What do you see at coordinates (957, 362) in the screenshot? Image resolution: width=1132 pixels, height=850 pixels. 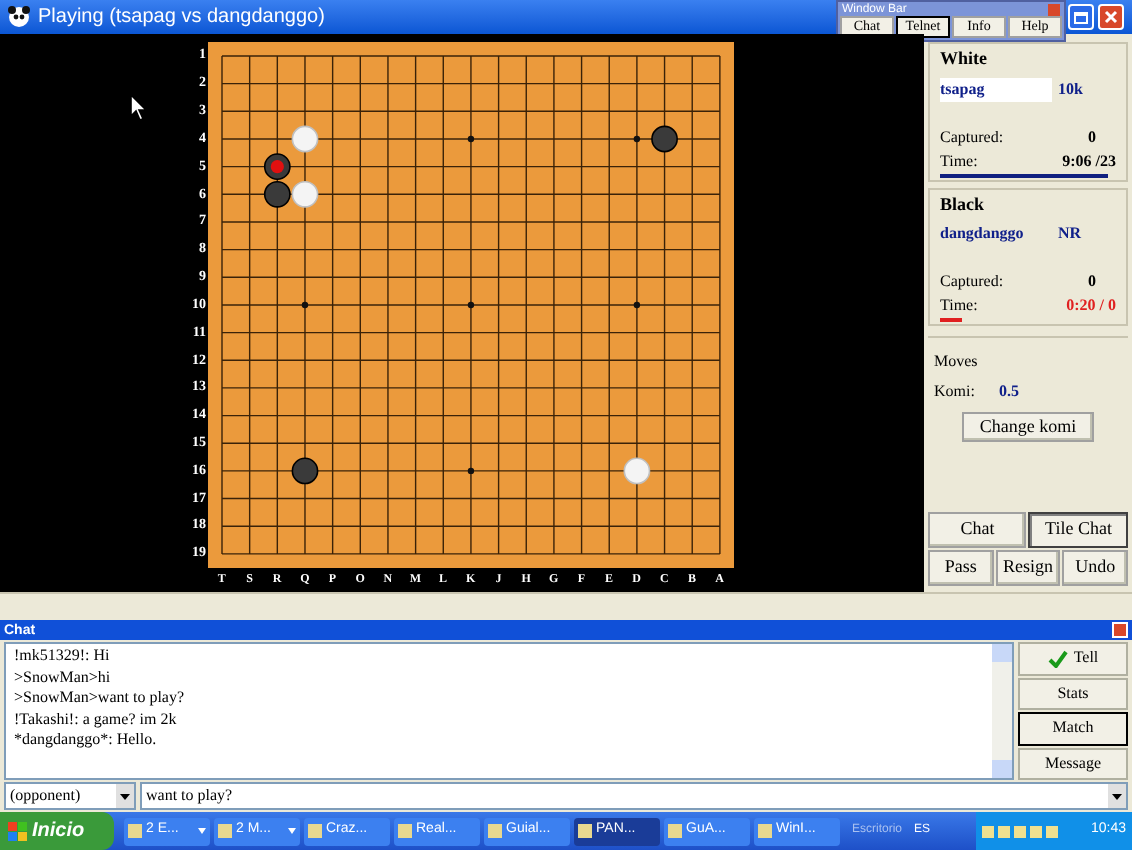 I see `moves-label: Moves` at bounding box center [957, 362].